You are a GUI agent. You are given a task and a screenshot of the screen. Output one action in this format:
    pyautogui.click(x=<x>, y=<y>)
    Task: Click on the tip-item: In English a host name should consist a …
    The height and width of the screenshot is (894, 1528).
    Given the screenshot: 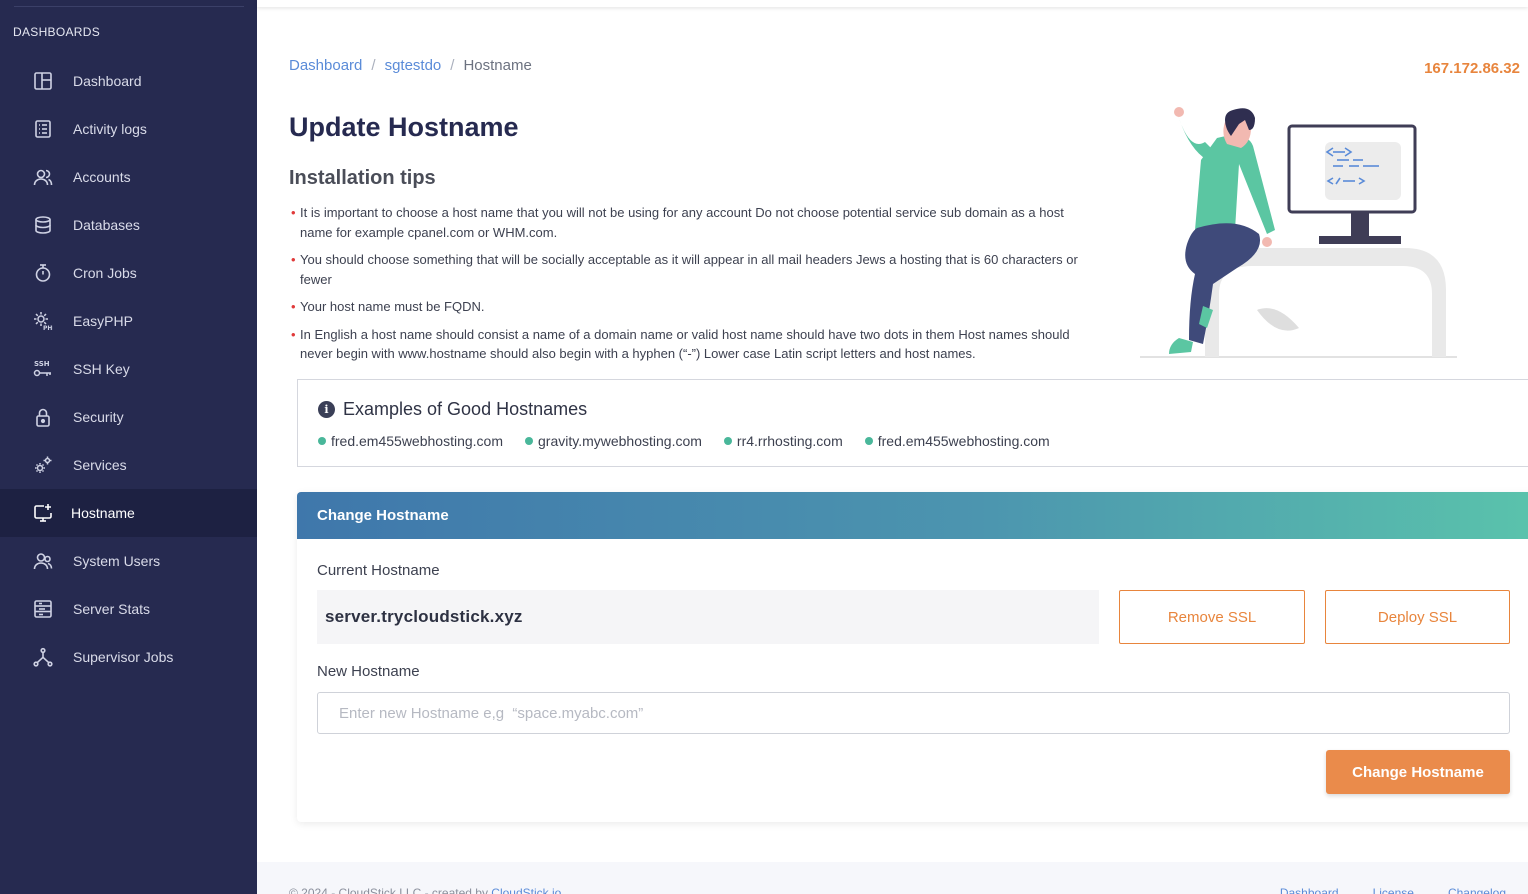 What is the action you would take?
    pyautogui.click(x=686, y=344)
    